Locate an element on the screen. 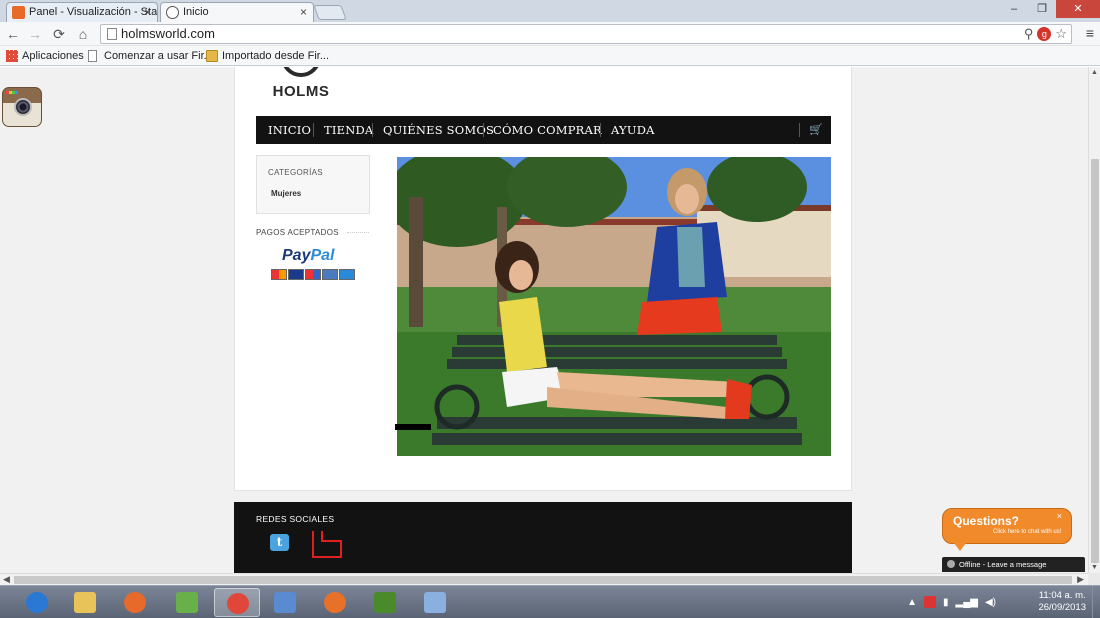  chat-offline-bar: Offline - Leave a message is located at coordinates (1013, 564).